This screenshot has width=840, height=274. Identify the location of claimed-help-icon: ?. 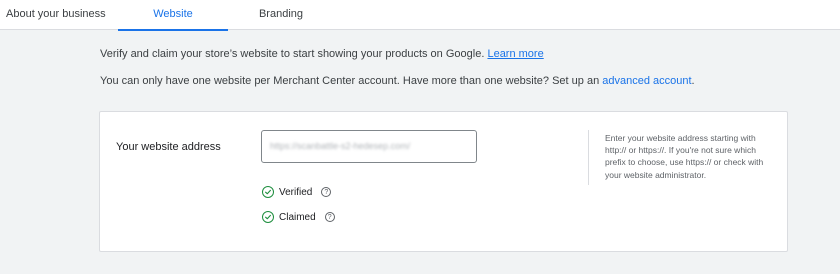
(329, 217).